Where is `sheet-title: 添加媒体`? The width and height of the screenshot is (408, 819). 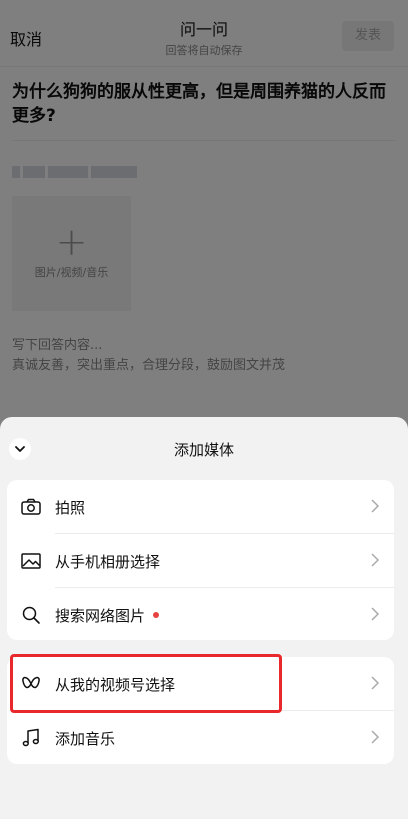
sheet-title: 添加媒体 is located at coordinates (203, 450).